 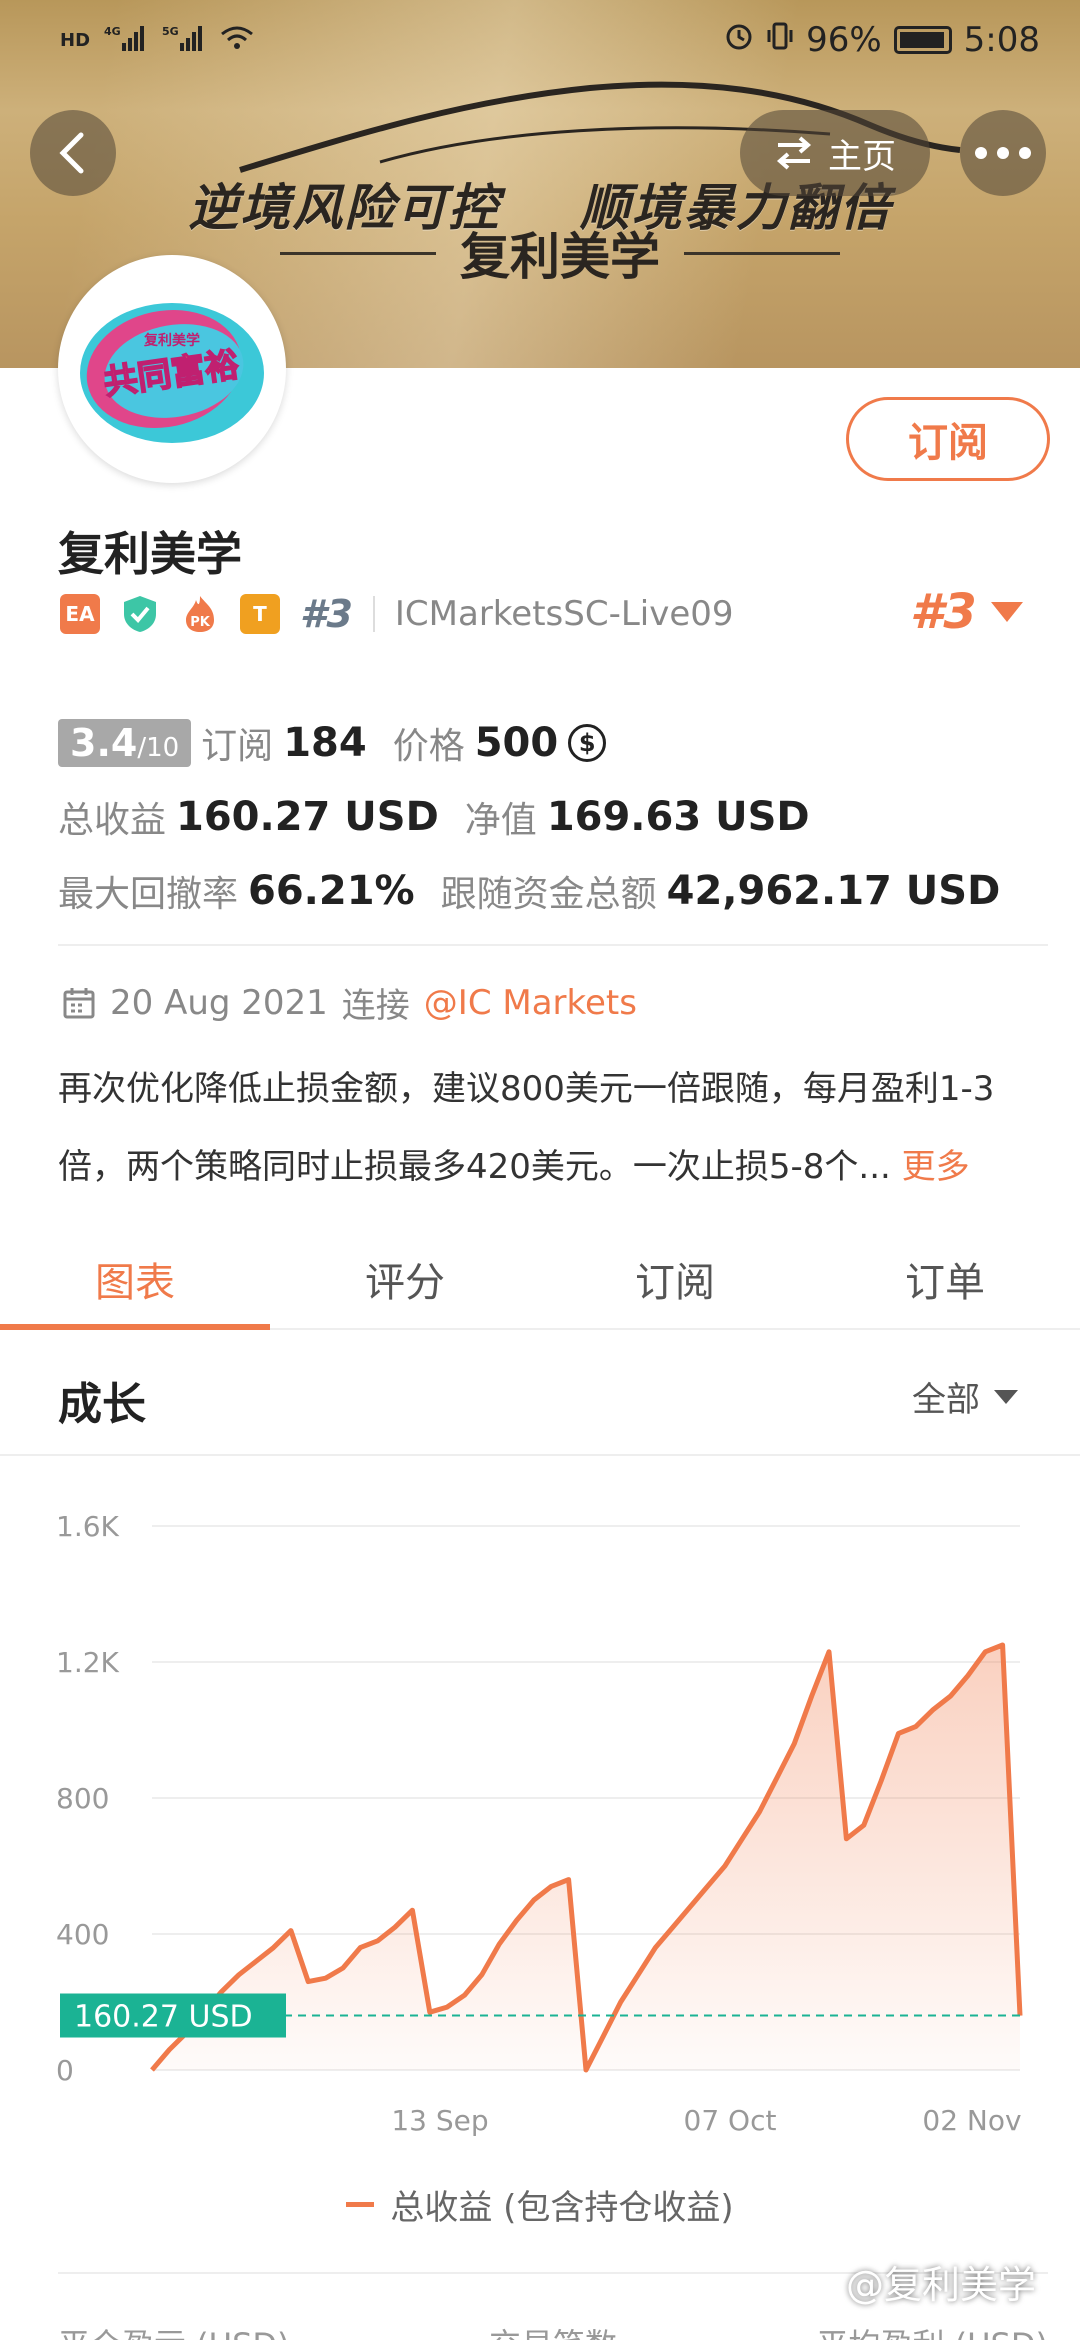 I want to click on since-connect: 连接, so click(x=375, y=1006).